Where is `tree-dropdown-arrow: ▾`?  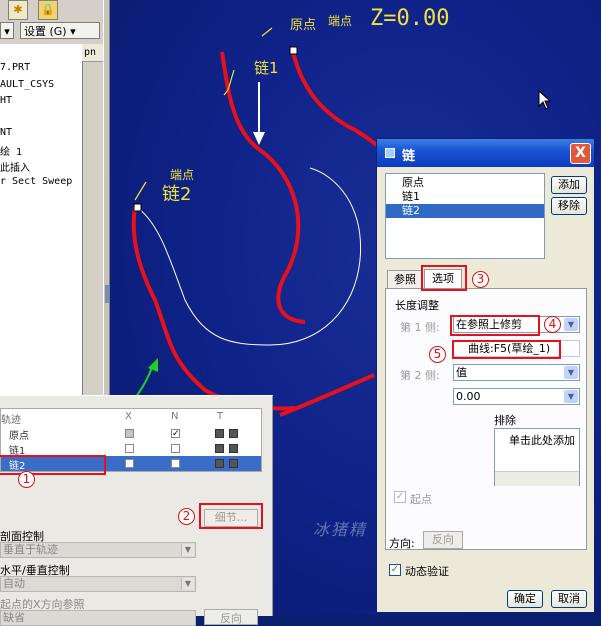
tree-dropdown-arrow: ▾ is located at coordinates (7, 30).